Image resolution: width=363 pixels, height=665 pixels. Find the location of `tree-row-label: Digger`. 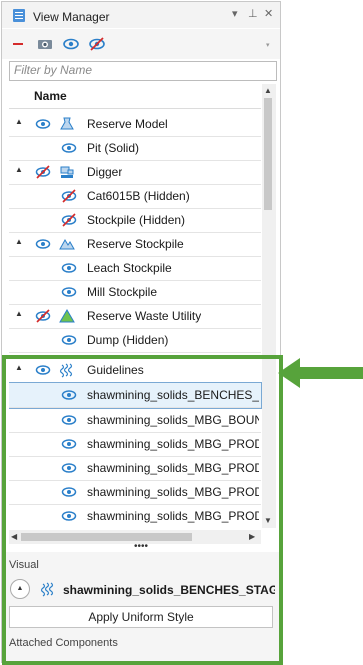

tree-row-label: Digger is located at coordinates (105, 172).